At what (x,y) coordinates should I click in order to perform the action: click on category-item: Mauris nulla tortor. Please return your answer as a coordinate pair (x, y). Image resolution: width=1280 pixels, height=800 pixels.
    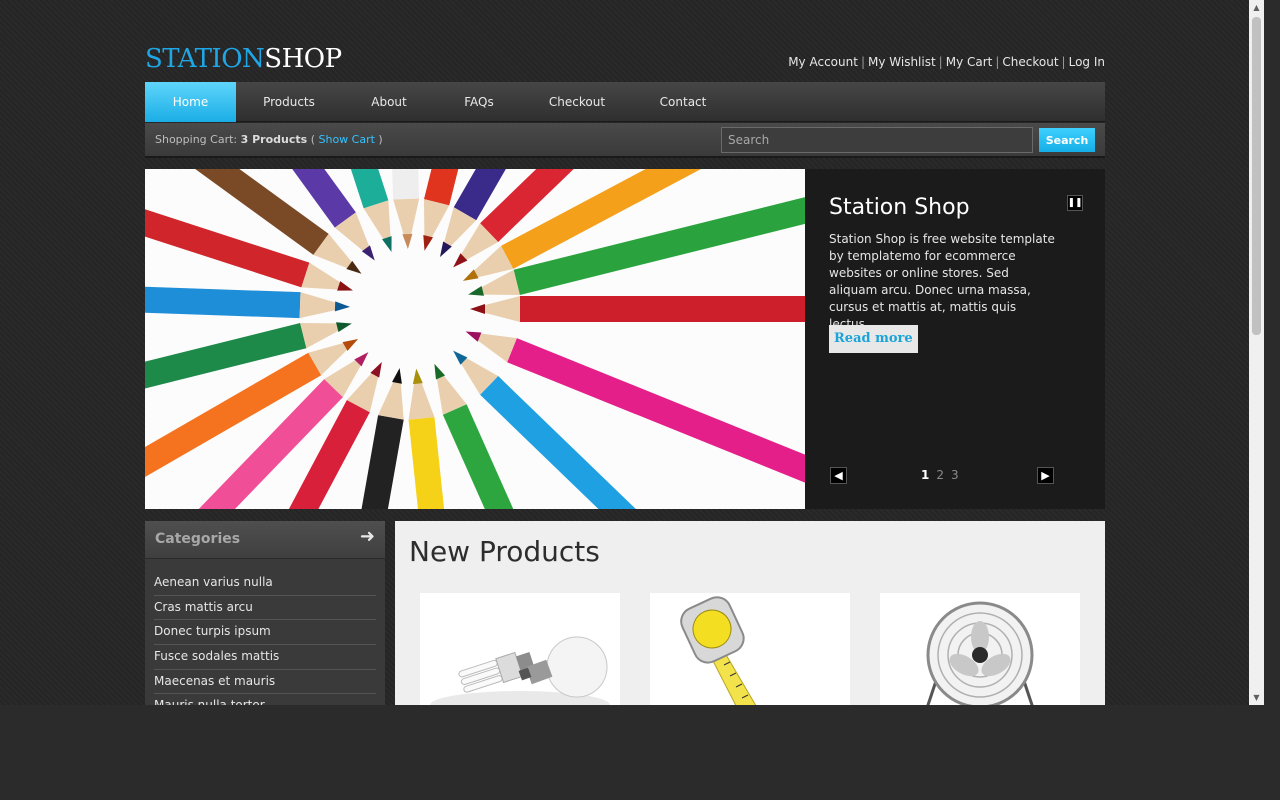
    Looking at the image, I should click on (265, 699).